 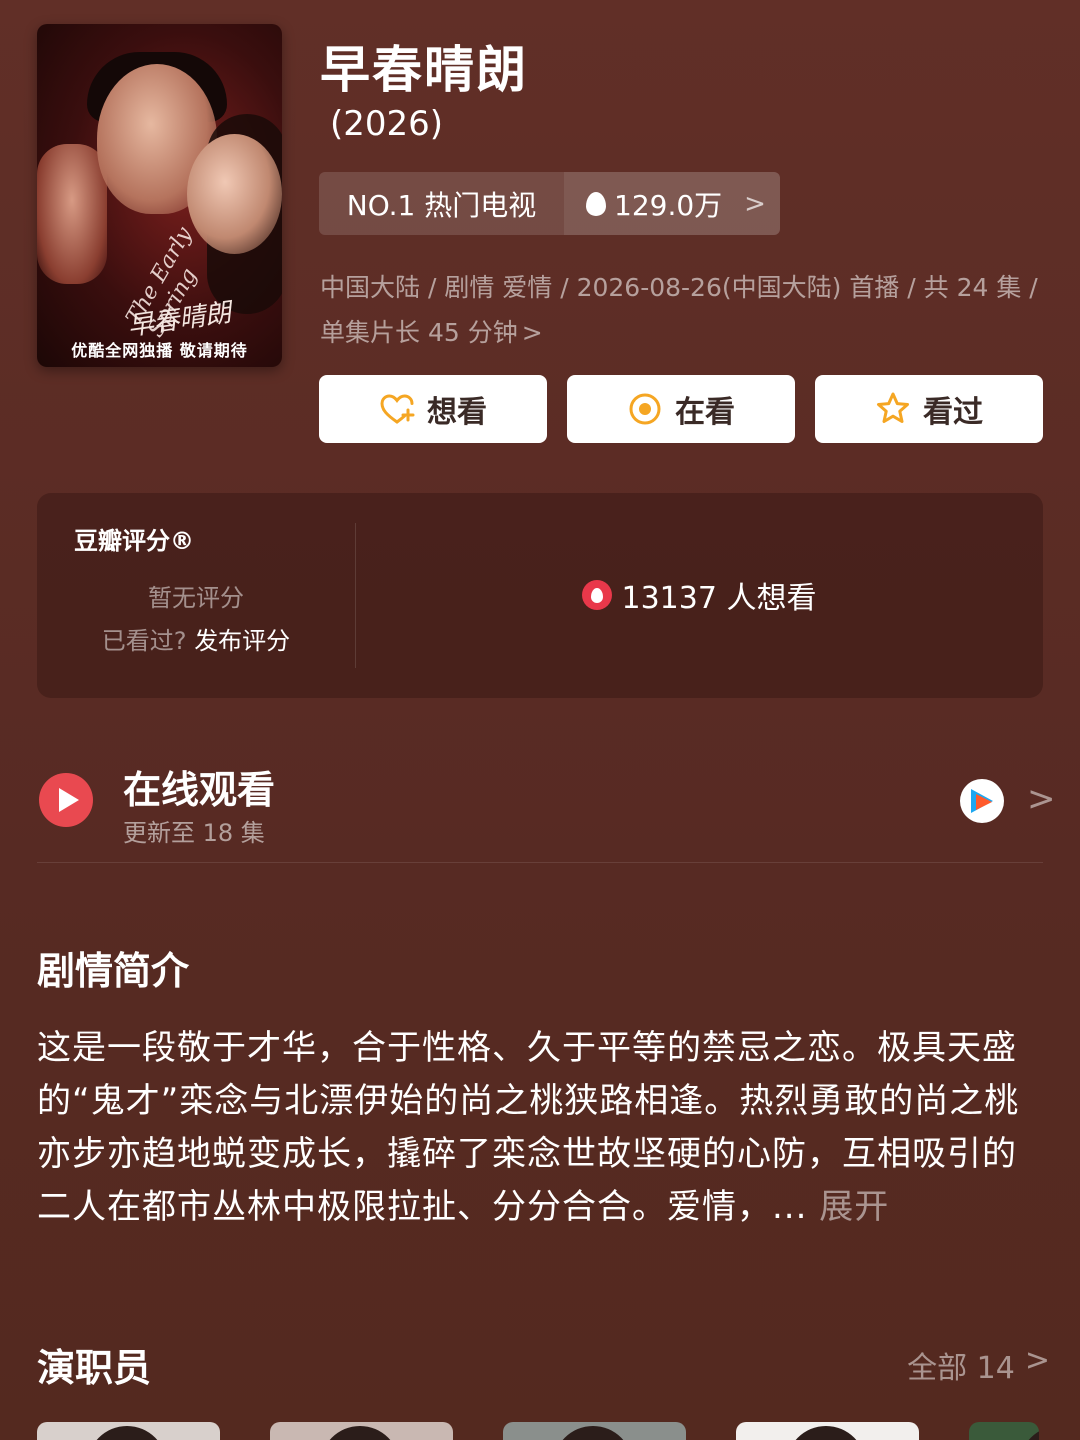 I want to click on heat-section: 129.0万 >, so click(x=672, y=203).